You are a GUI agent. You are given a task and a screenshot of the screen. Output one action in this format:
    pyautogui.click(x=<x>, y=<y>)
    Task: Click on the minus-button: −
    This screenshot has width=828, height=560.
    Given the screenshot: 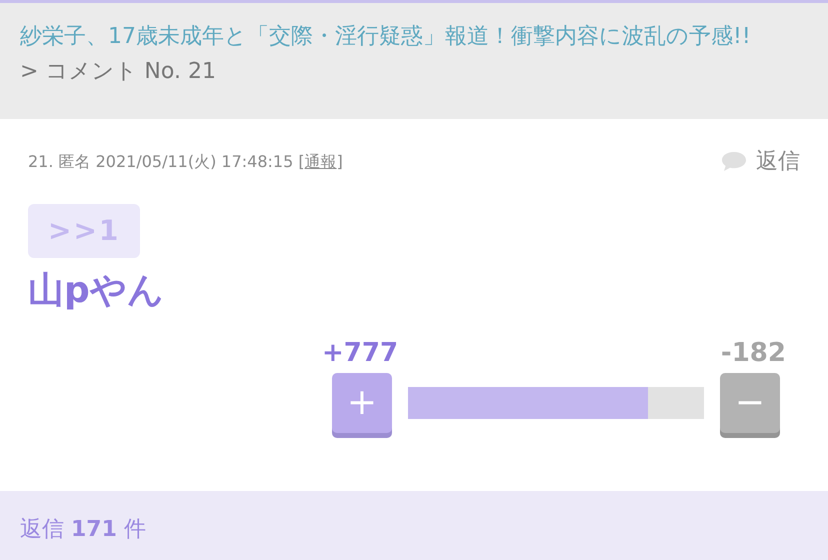 What is the action you would take?
    pyautogui.click(x=750, y=403)
    